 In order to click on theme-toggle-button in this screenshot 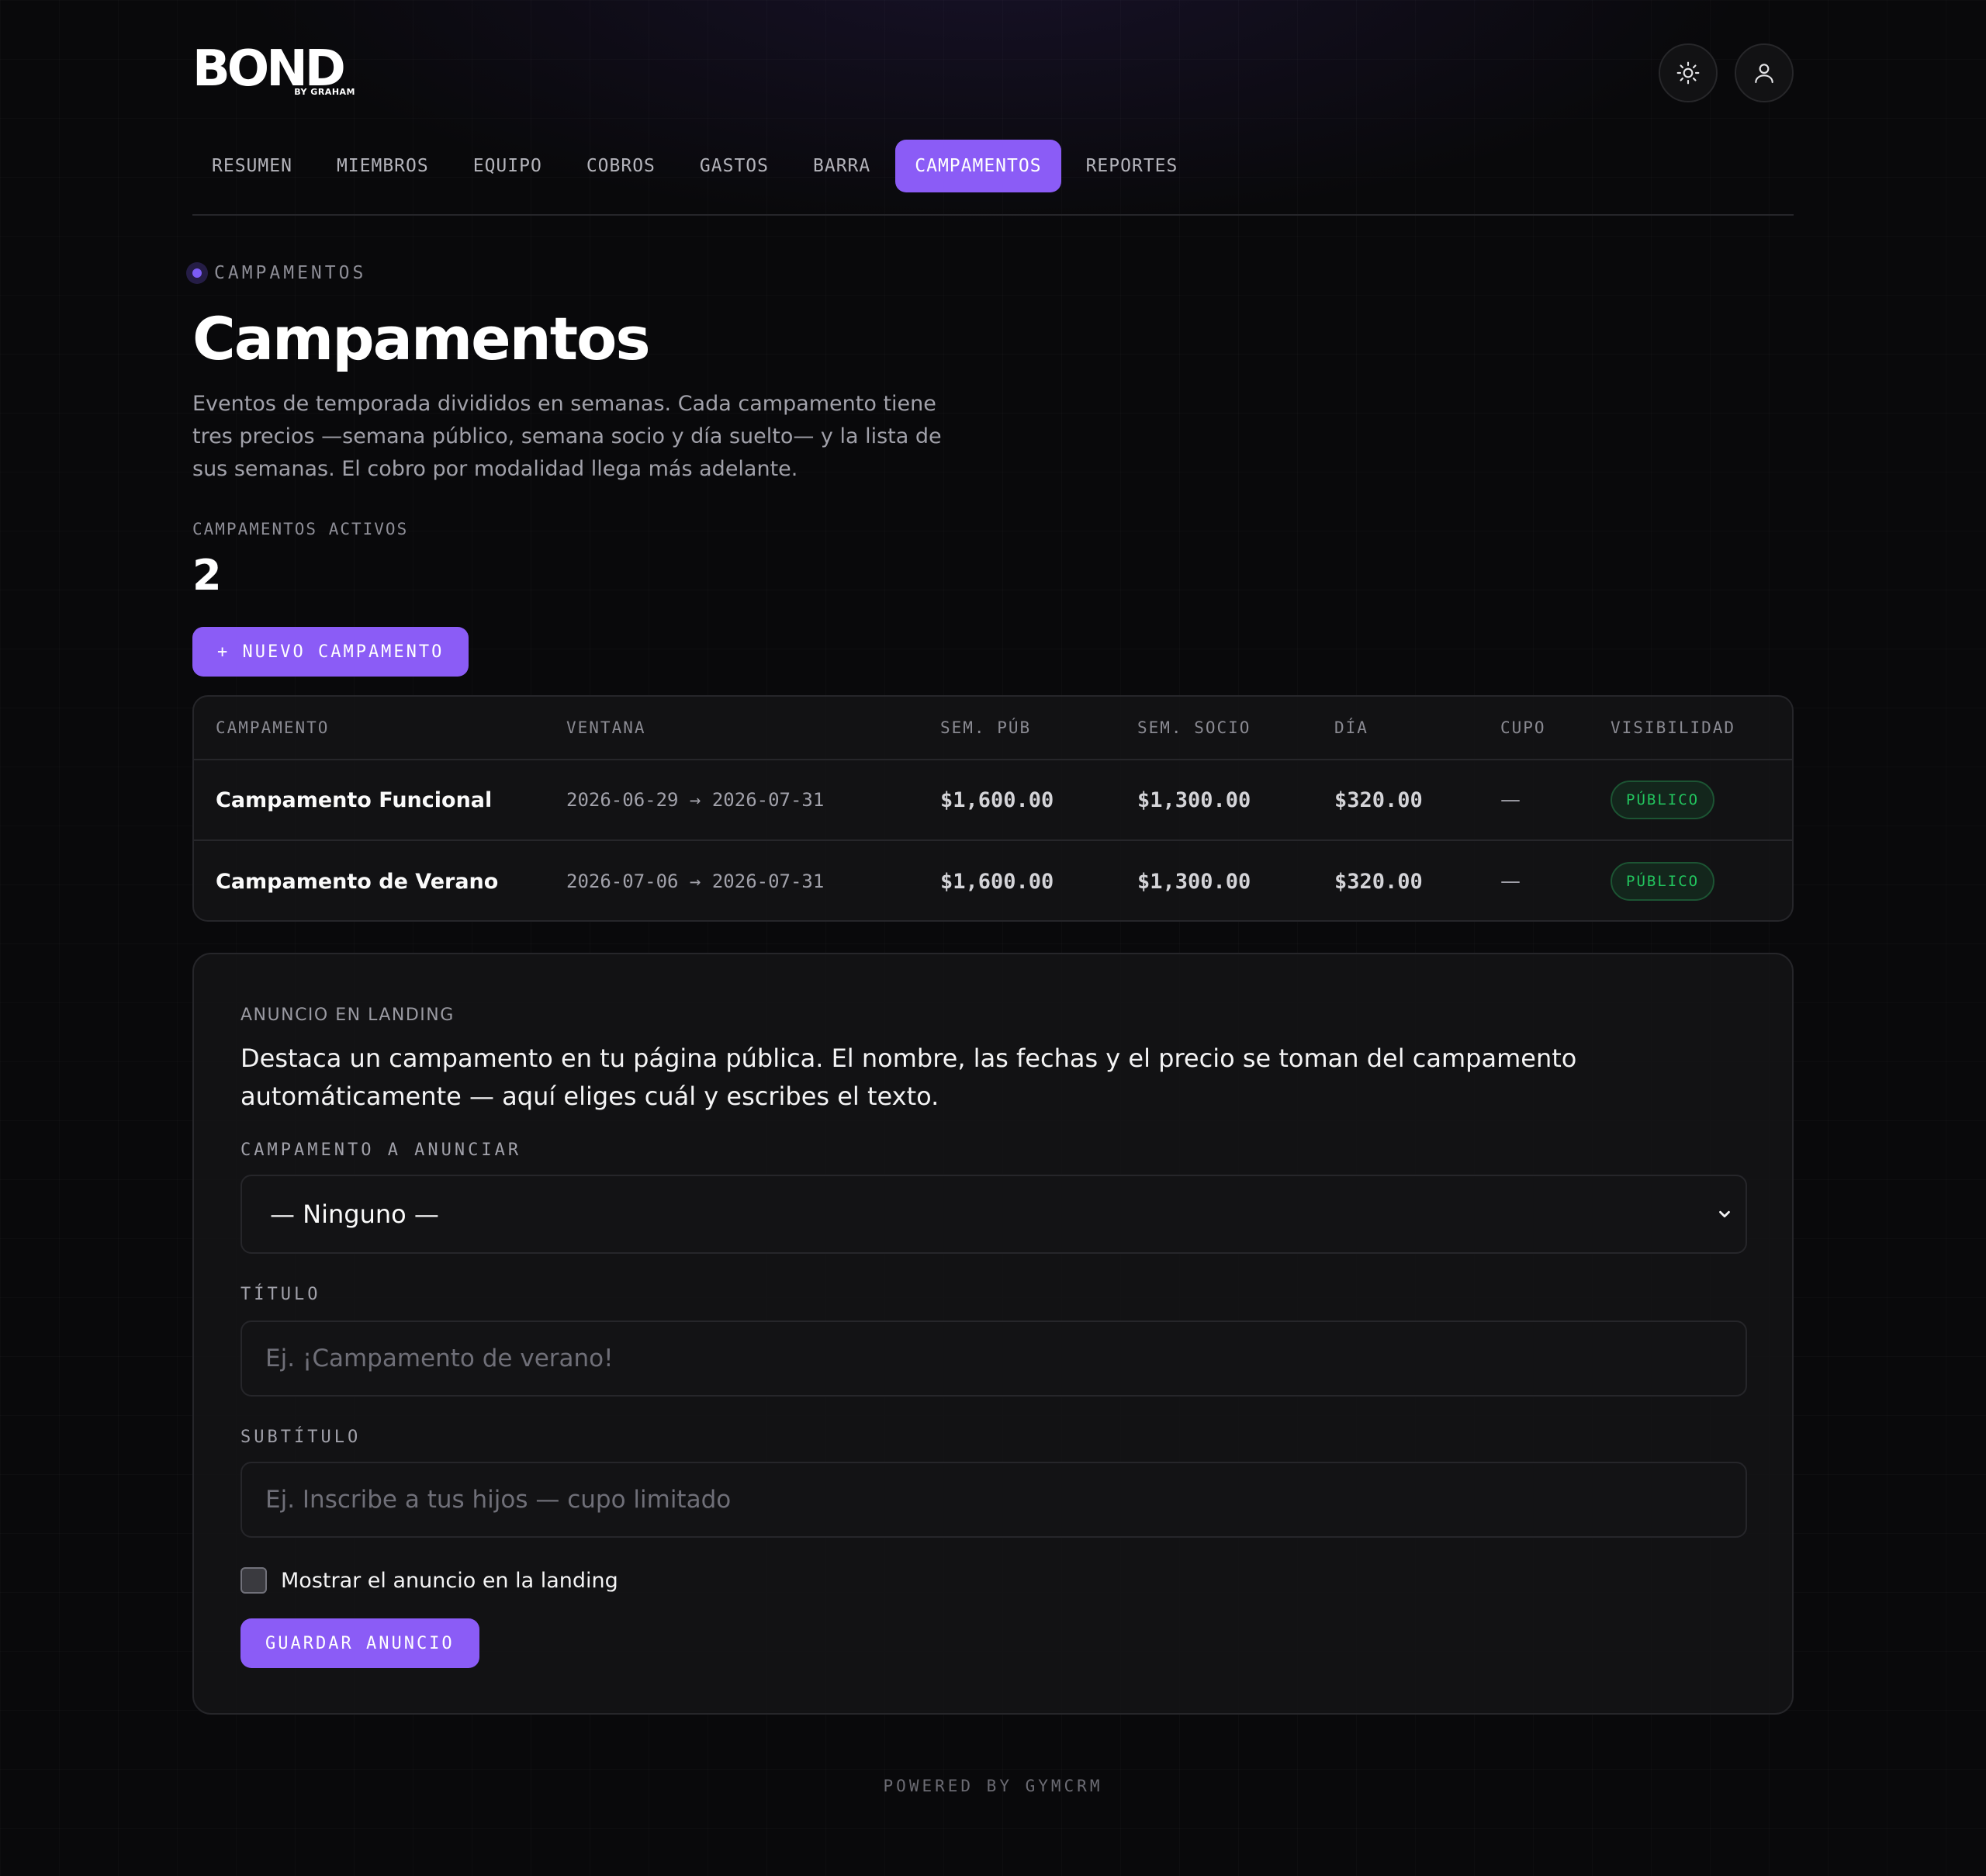, I will do `click(1688, 72)`.